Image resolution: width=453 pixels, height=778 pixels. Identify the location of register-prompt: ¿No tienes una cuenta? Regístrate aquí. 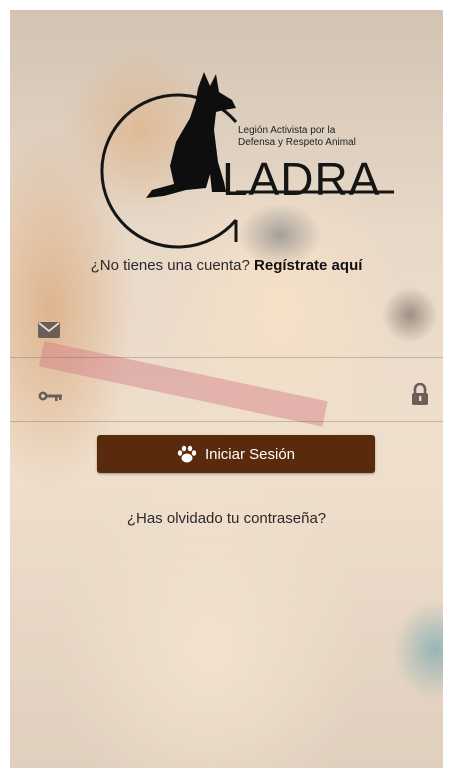
(226, 265).